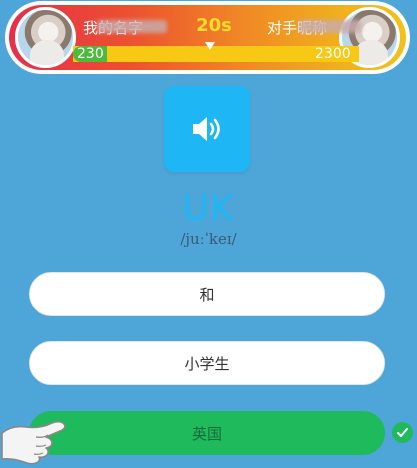 This screenshot has height=468, width=417. I want to click on battle-header-bar: 我的名字 20s 对手昵称 230 2300, so click(207, 37).